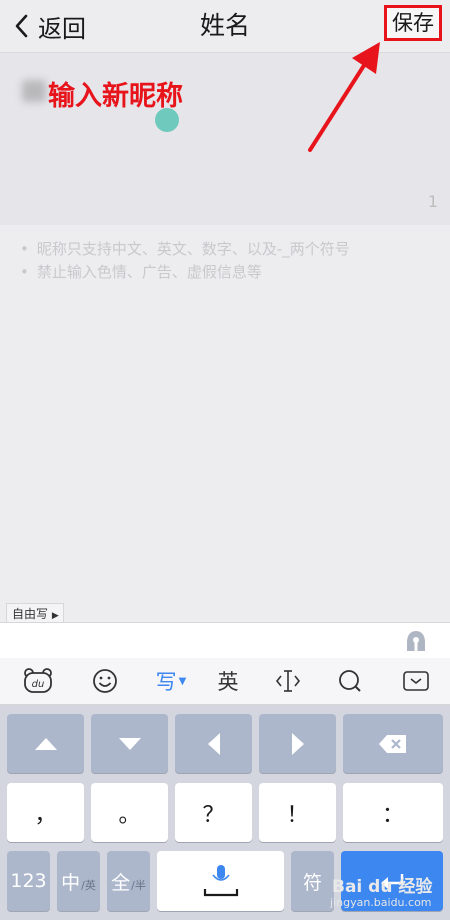 This screenshot has height=920, width=450. What do you see at coordinates (393, 812) in the screenshot?
I see `colon-key: ：` at bounding box center [393, 812].